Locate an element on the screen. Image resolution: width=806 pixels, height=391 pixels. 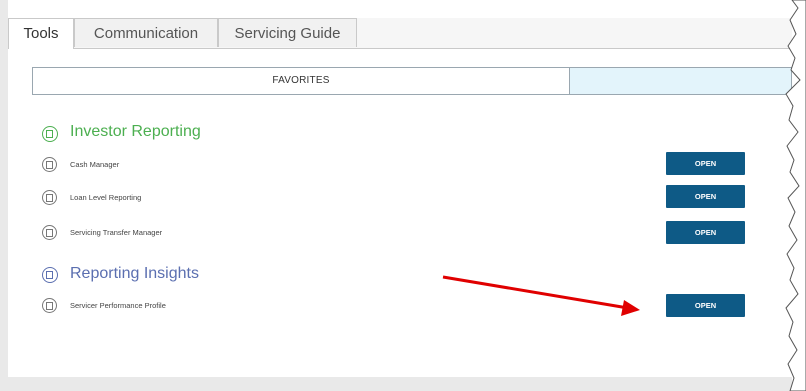
annotation-arrow is located at coordinates (541, 295).